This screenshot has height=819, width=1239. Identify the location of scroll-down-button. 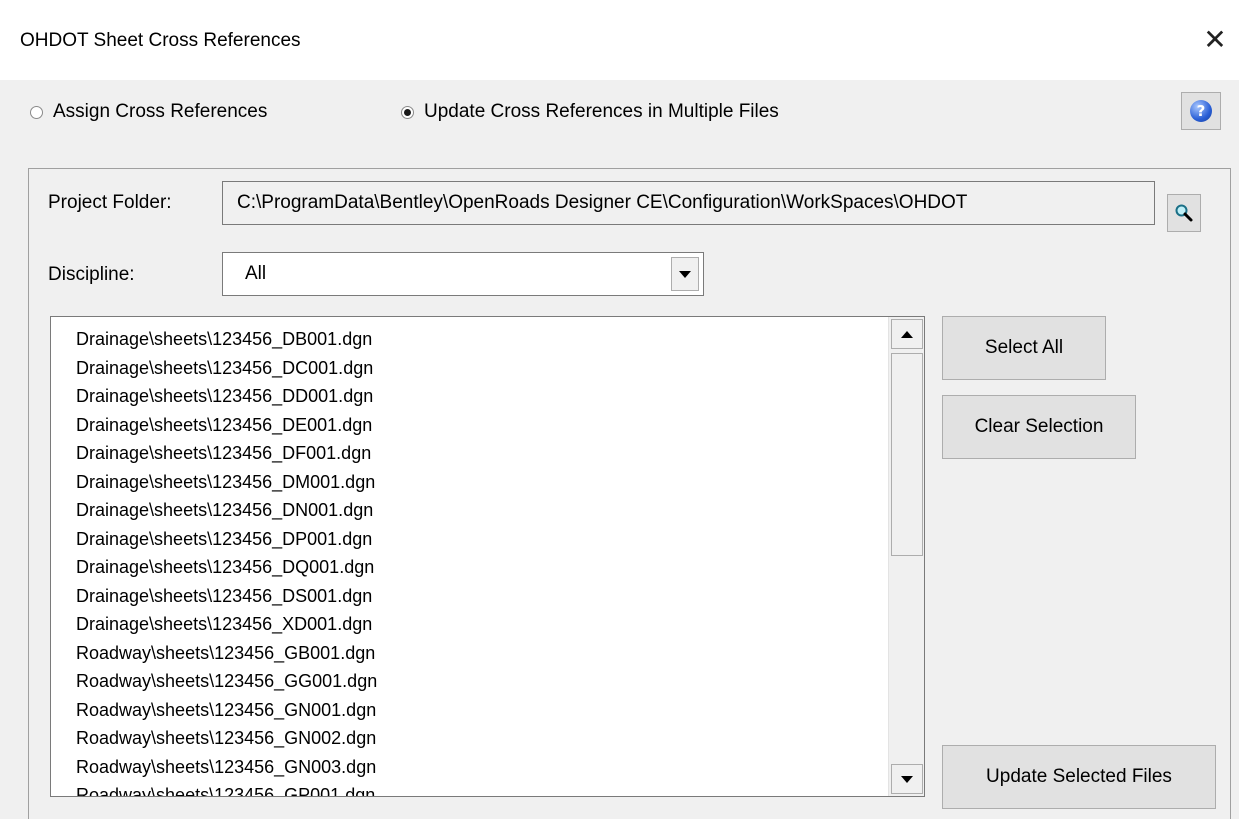
(907, 779).